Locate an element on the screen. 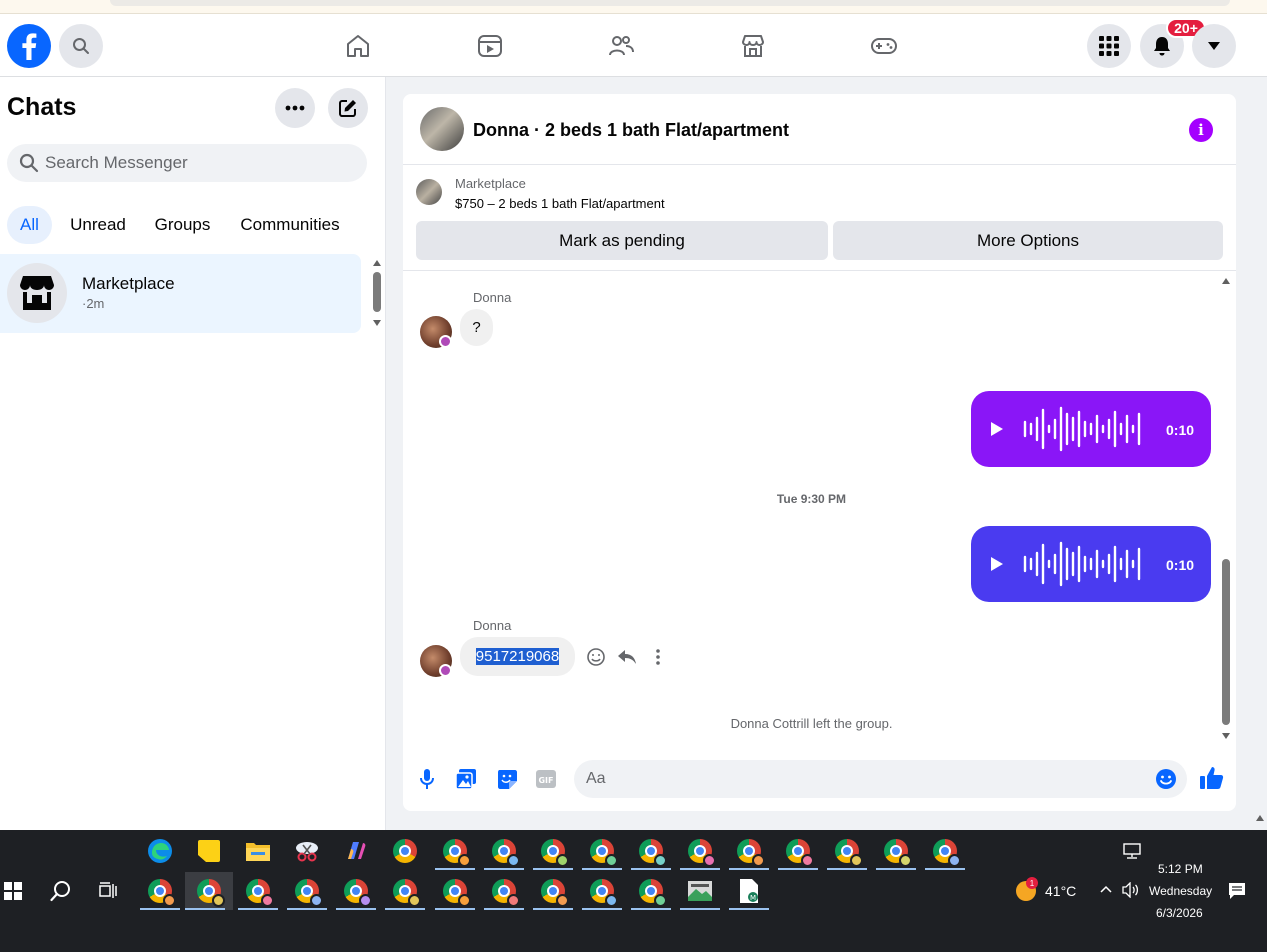 The image size is (1267, 952). search-button is located at coordinates (81, 46).